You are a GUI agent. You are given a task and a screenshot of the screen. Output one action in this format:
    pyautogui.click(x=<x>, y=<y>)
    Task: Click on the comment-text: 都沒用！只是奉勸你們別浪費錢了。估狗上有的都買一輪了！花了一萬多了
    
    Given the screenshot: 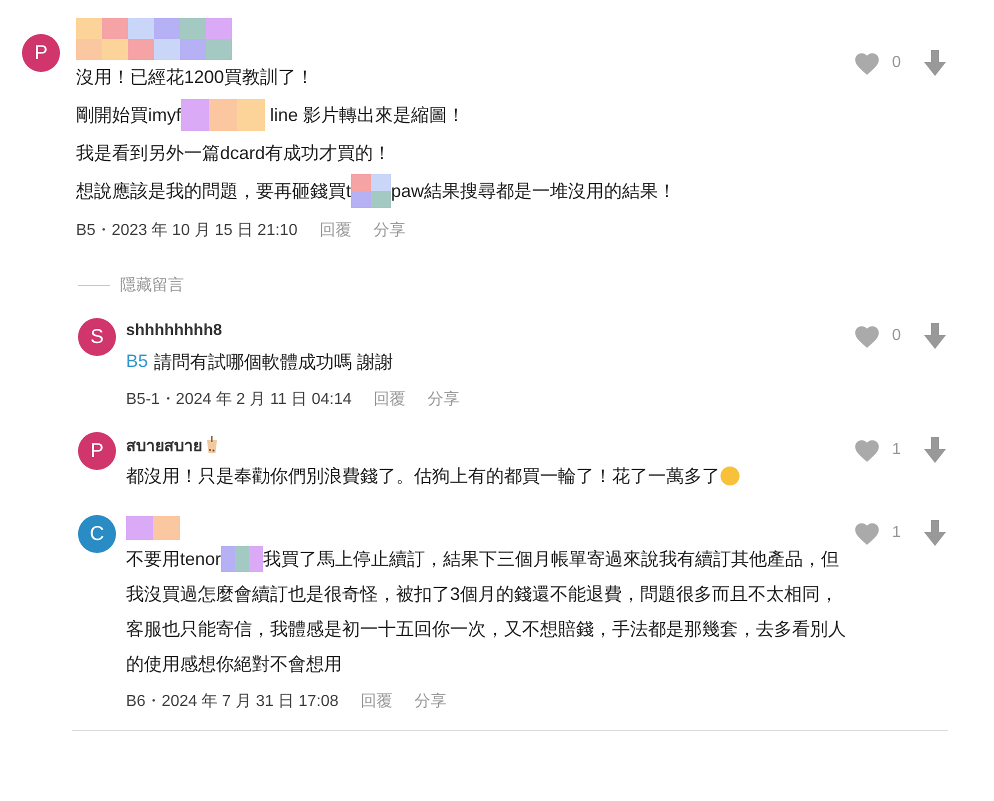 What is the action you would take?
    pyautogui.click(x=423, y=476)
    